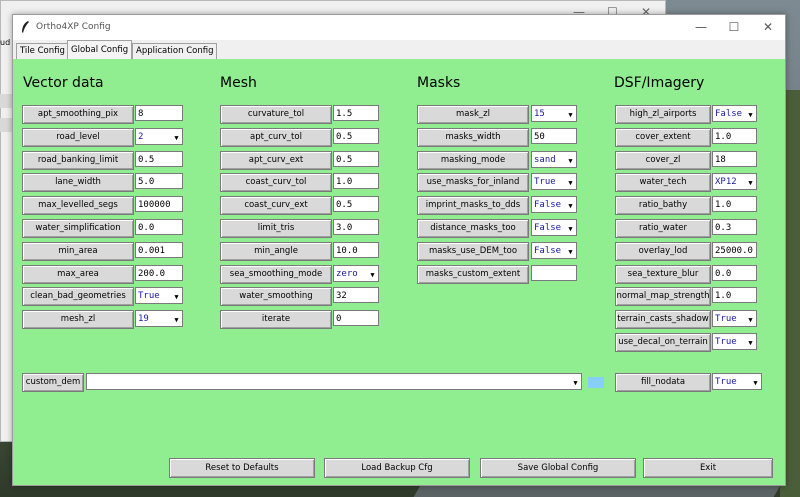  I want to click on exit-button: Exit, so click(708, 468).